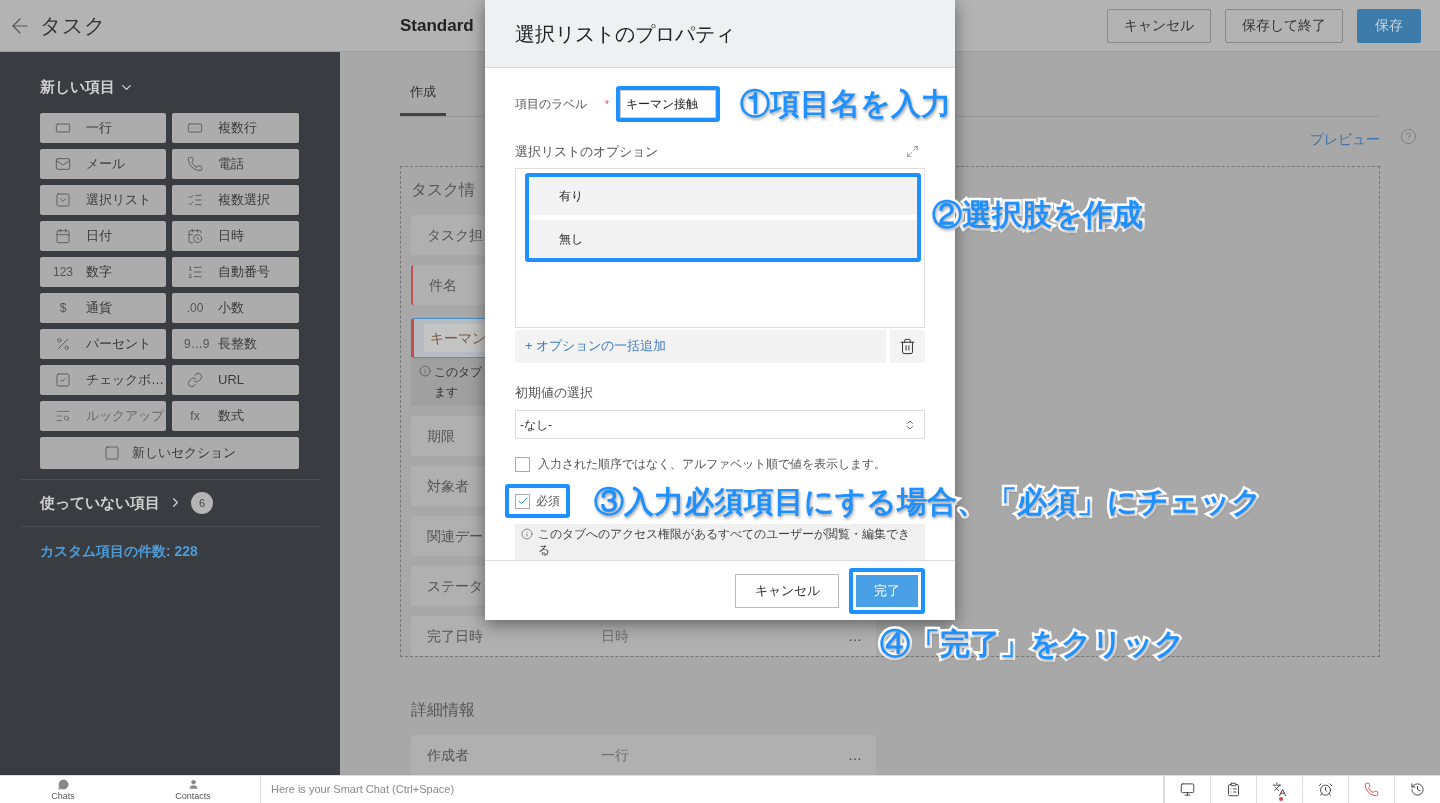 This screenshot has width=1440, height=803. What do you see at coordinates (195, 379) in the screenshot?
I see `link-icon` at bounding box center [195, 379].